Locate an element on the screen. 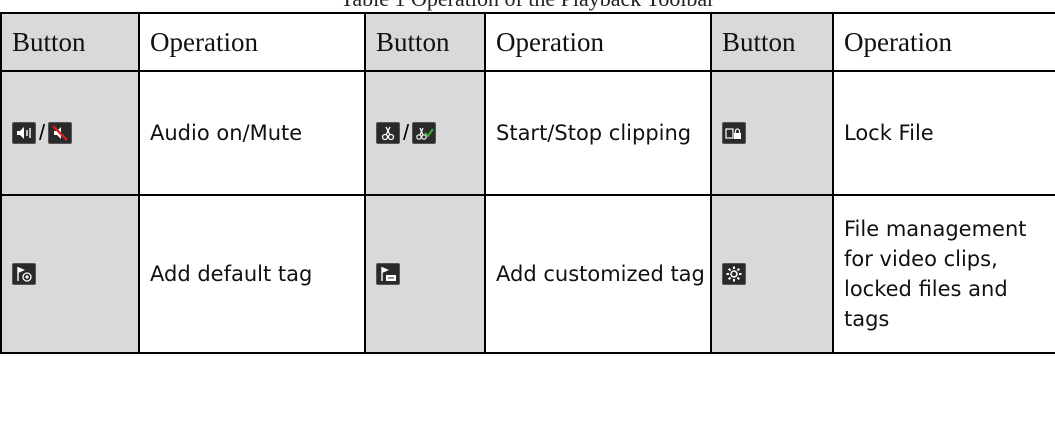 This screenshot has height=428, width=1055. add-customized-tag-icon is located at coordinates (388, 274).